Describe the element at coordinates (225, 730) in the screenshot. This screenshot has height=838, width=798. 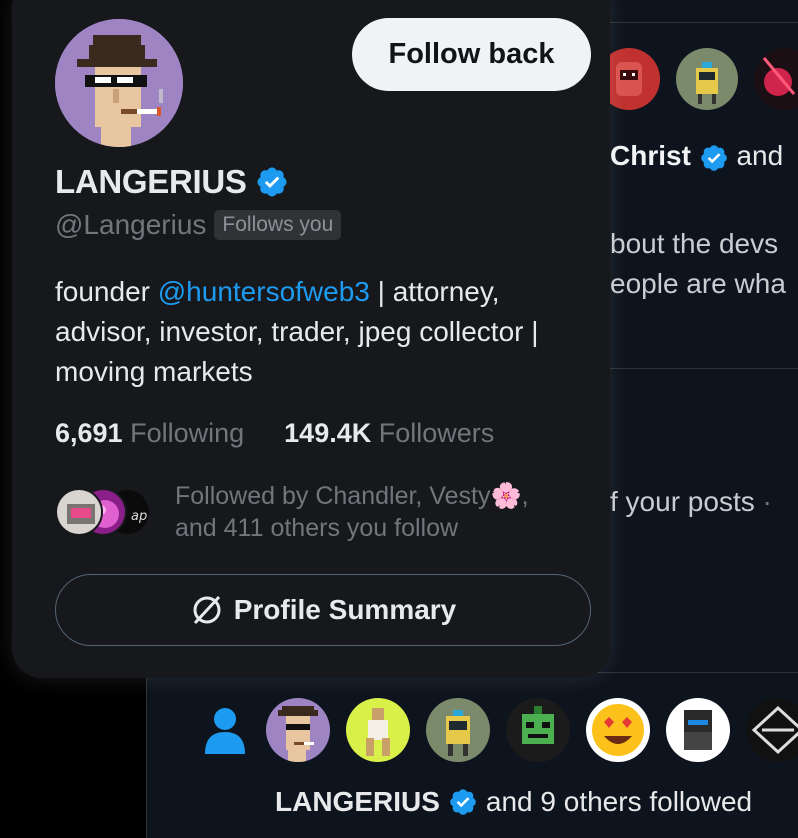
I see `person-icon` at that location.